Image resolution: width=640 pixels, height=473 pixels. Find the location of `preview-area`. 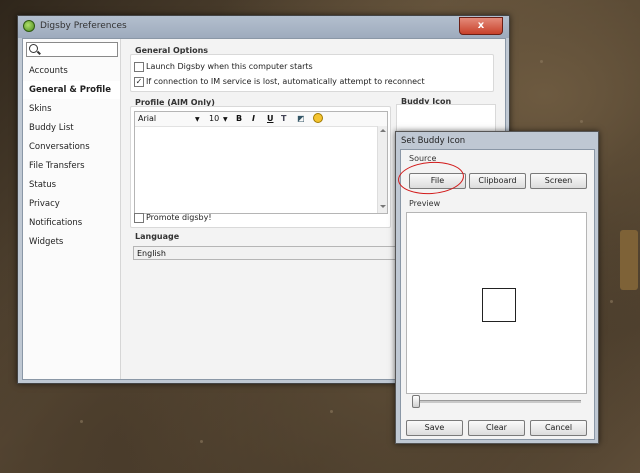

preview-area is located at coordinates (496, 303).